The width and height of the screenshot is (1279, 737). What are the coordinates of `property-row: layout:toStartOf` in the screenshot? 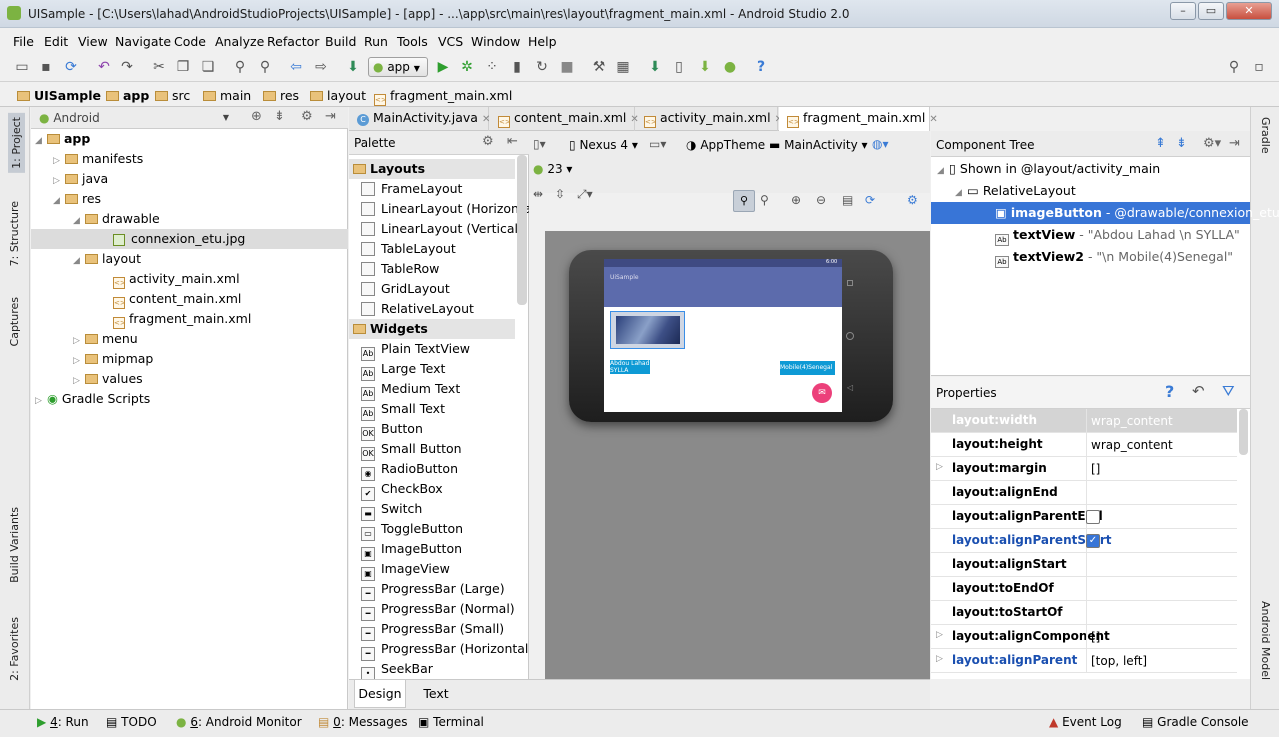 It's located at (1084, 613).